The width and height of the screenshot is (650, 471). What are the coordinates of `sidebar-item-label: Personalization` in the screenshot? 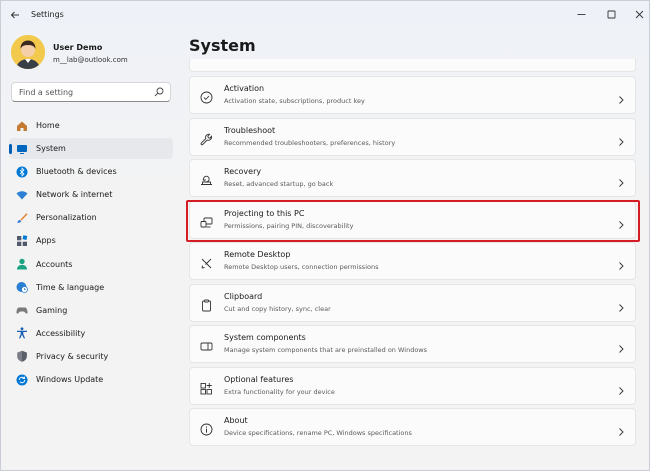 It's located at (66, 218).